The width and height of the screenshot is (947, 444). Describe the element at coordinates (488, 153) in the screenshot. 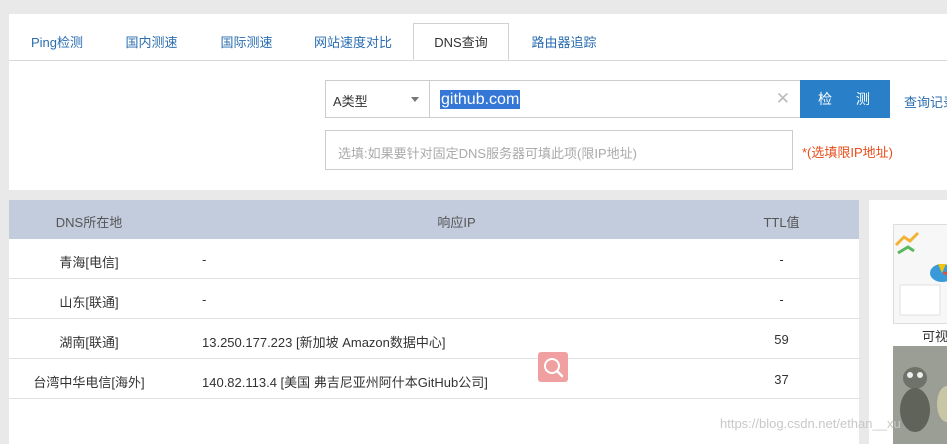

I see `dns-server-placeholder: 选填:如果要针对固定DNS服务器可填此项(限IP地址)` at that location.